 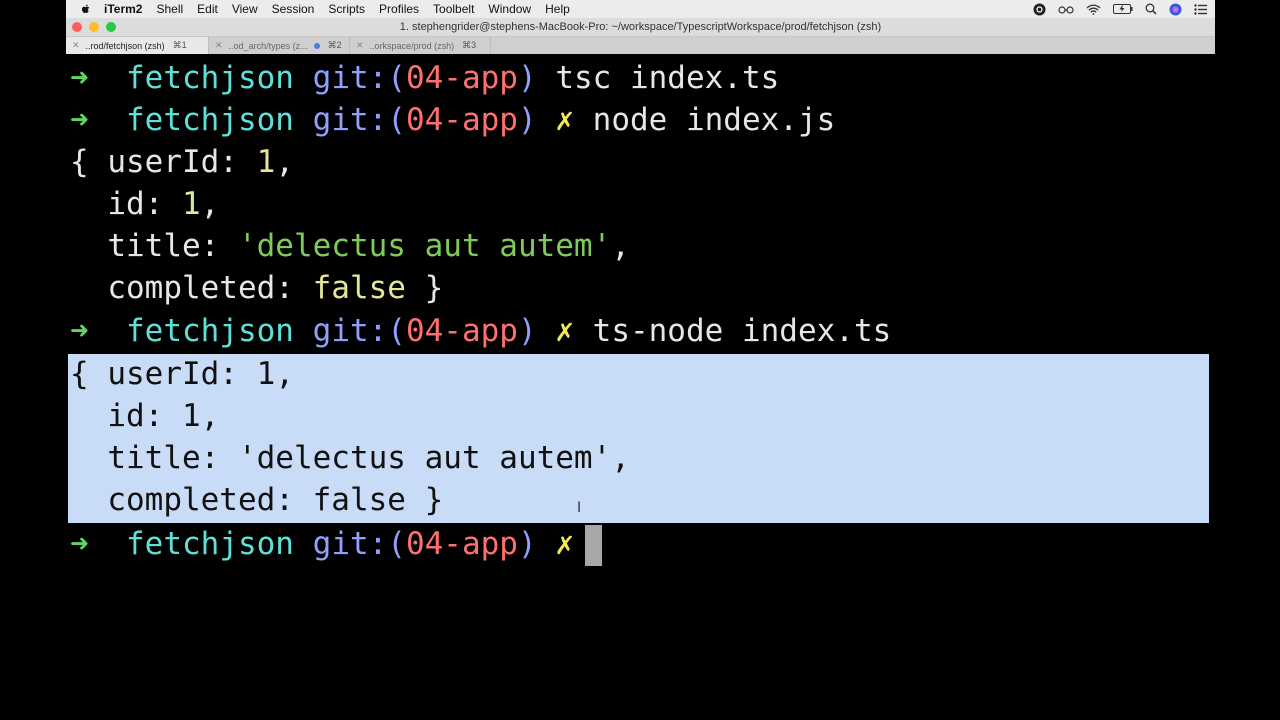 What do you see at coordinates (293, 9) in the screenshot?
I see `menu-session: Session` at bounding box center [293, 9].